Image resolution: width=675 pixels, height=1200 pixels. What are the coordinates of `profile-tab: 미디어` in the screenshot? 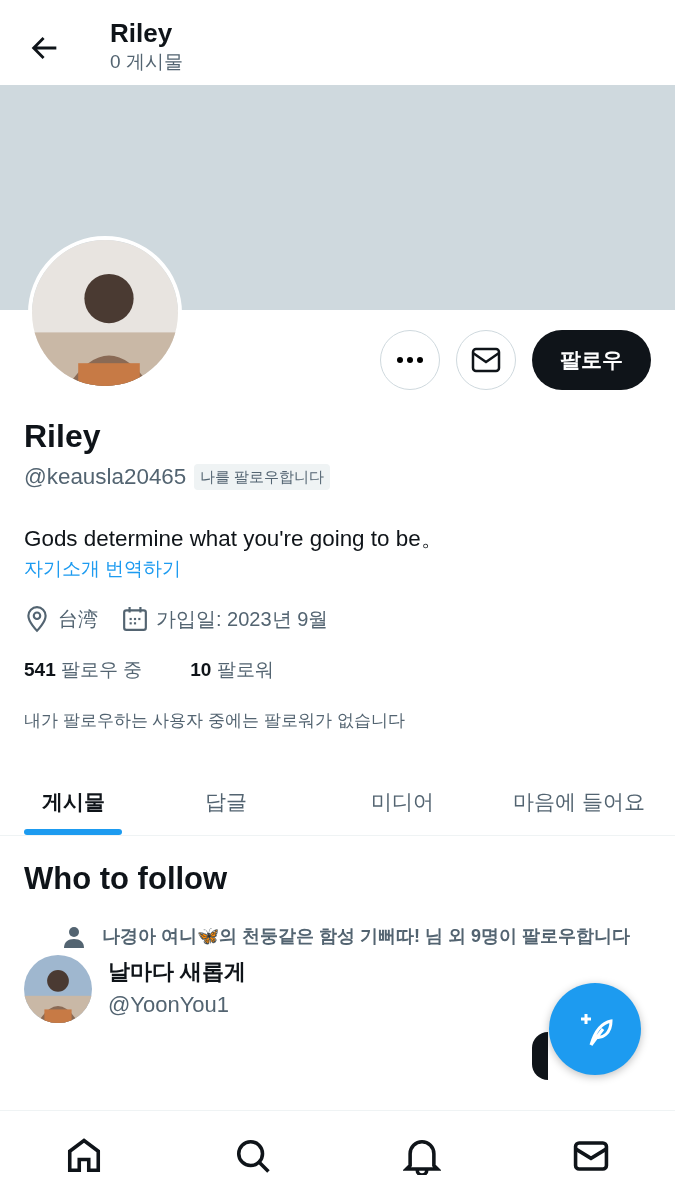 It's located at (402, 803).